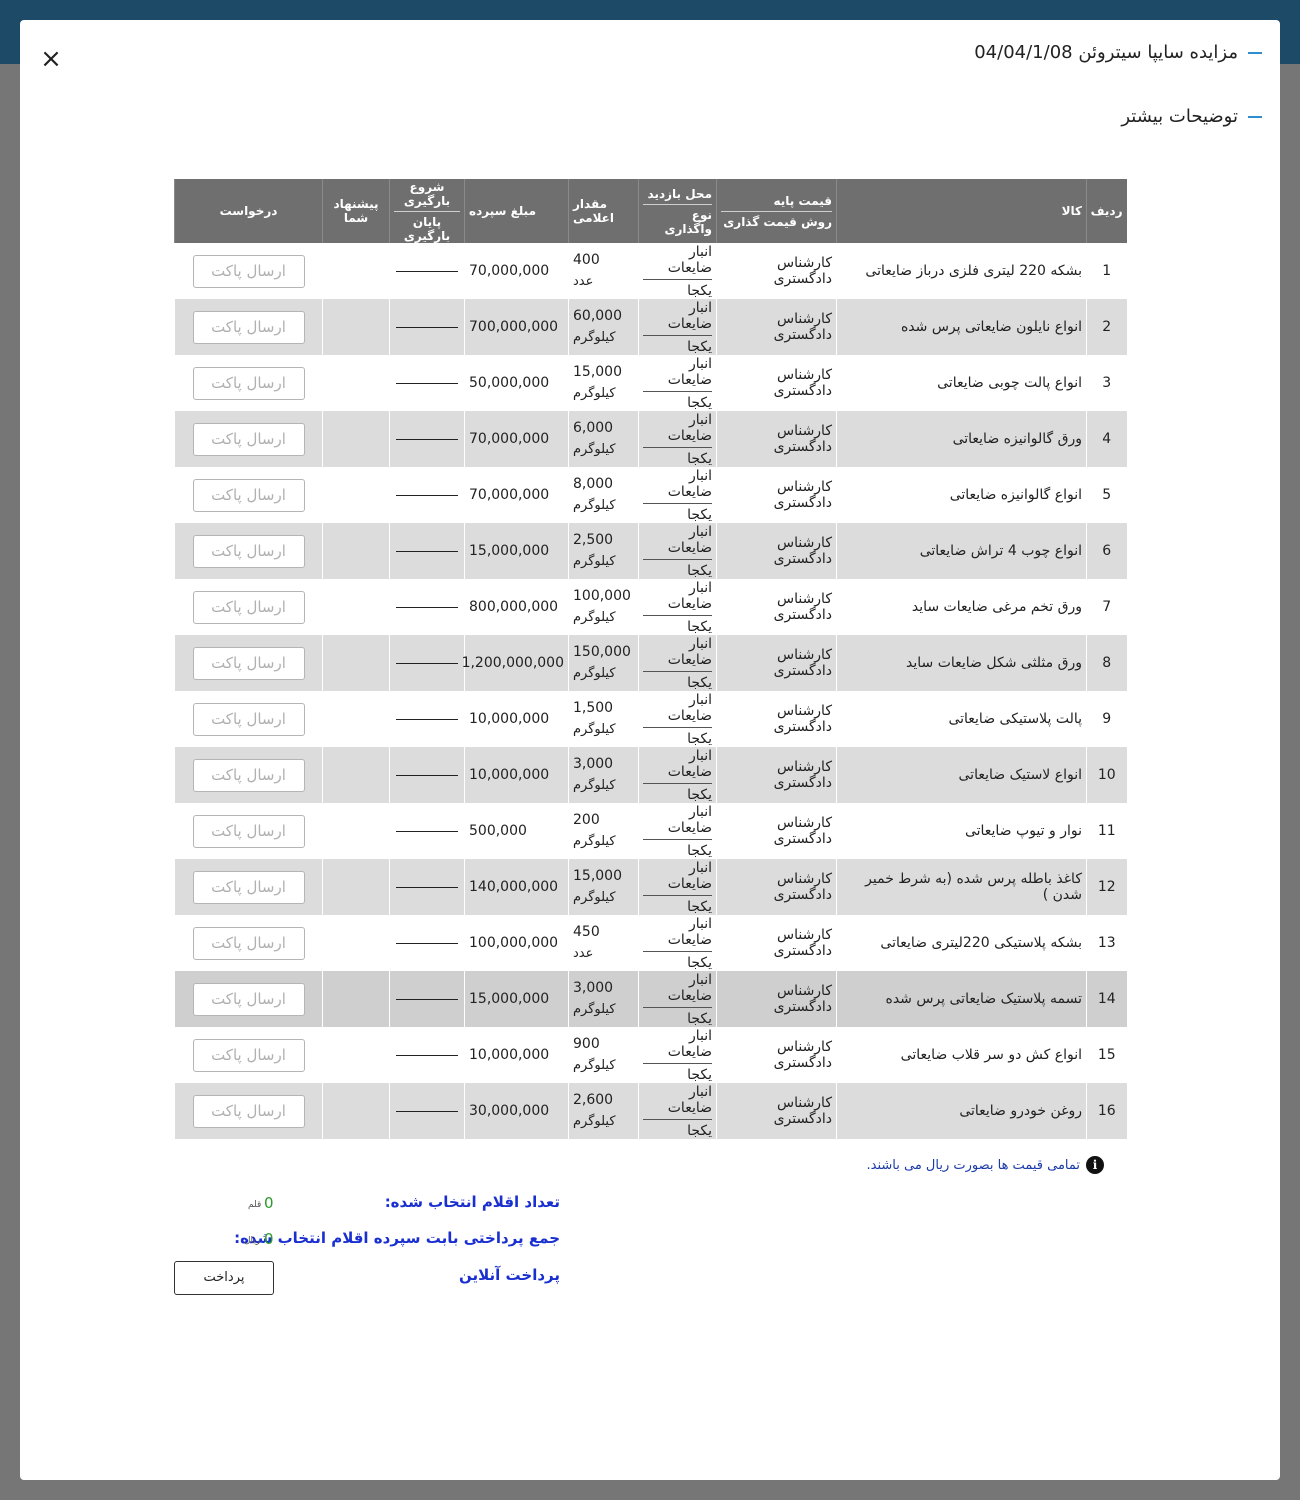 Image resolution: width=1300 pixels, height=1500 pixels. Describe the element at coordinates (1106, 999) in the screenshot. I see `row-index: 14` at that location.